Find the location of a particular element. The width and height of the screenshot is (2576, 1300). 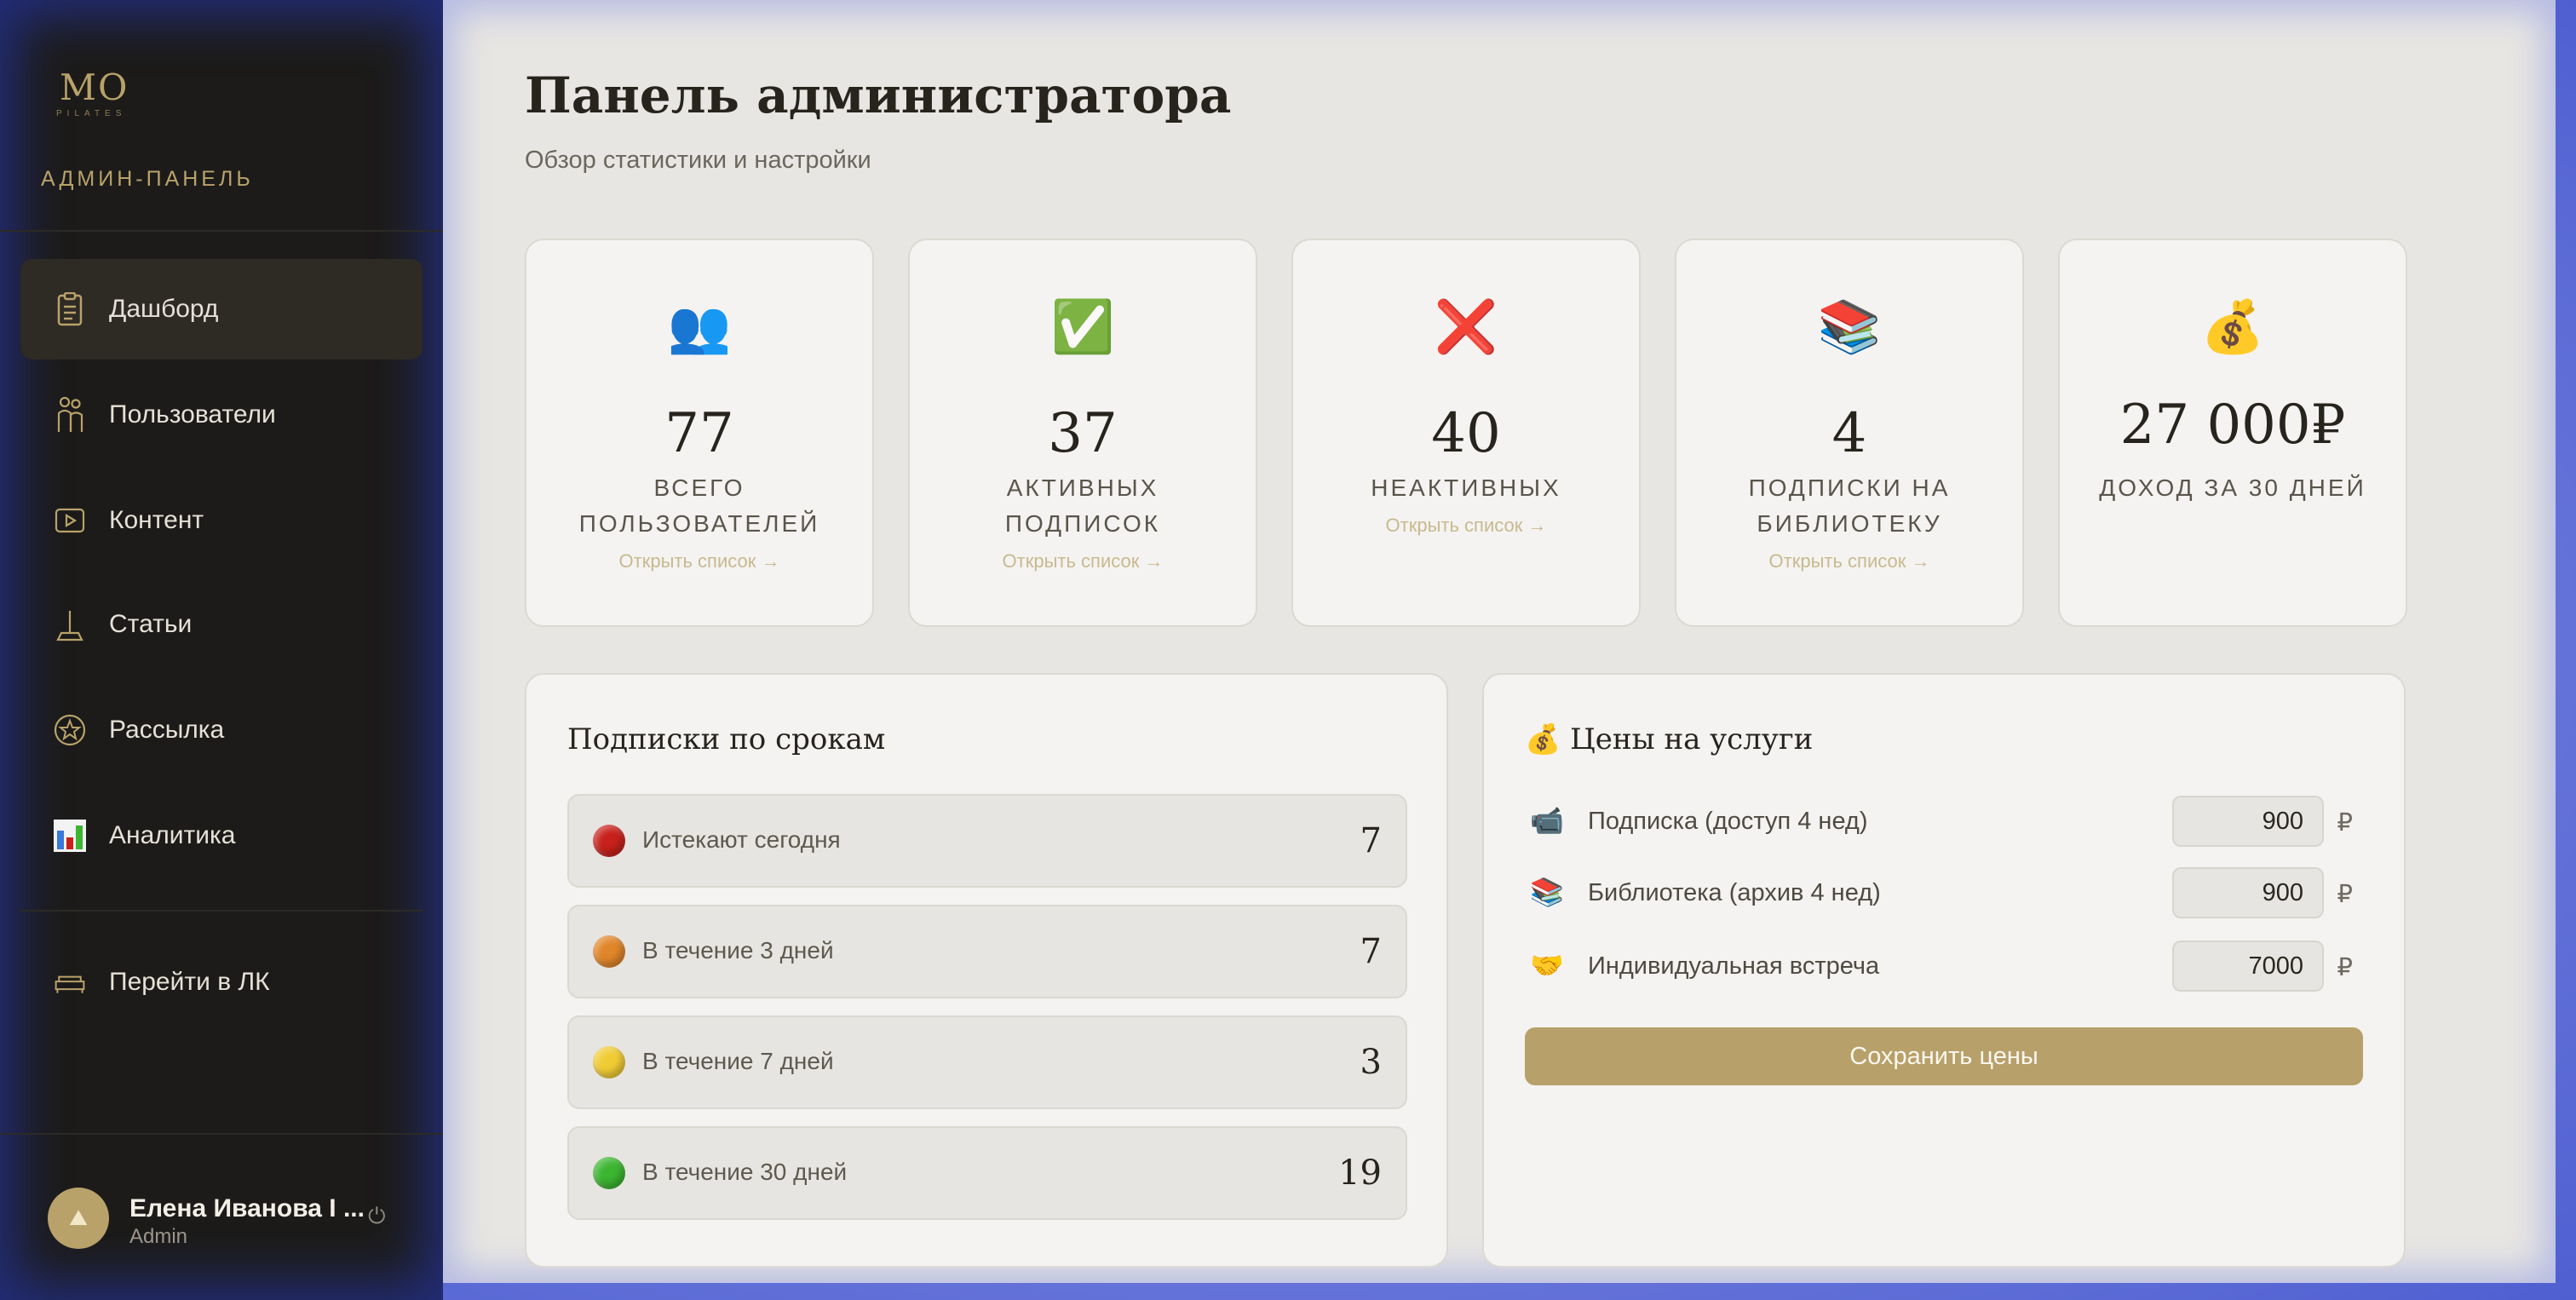

term-row-7-days: В течение 7 дней 3 is located at coordinates (987, 1062).